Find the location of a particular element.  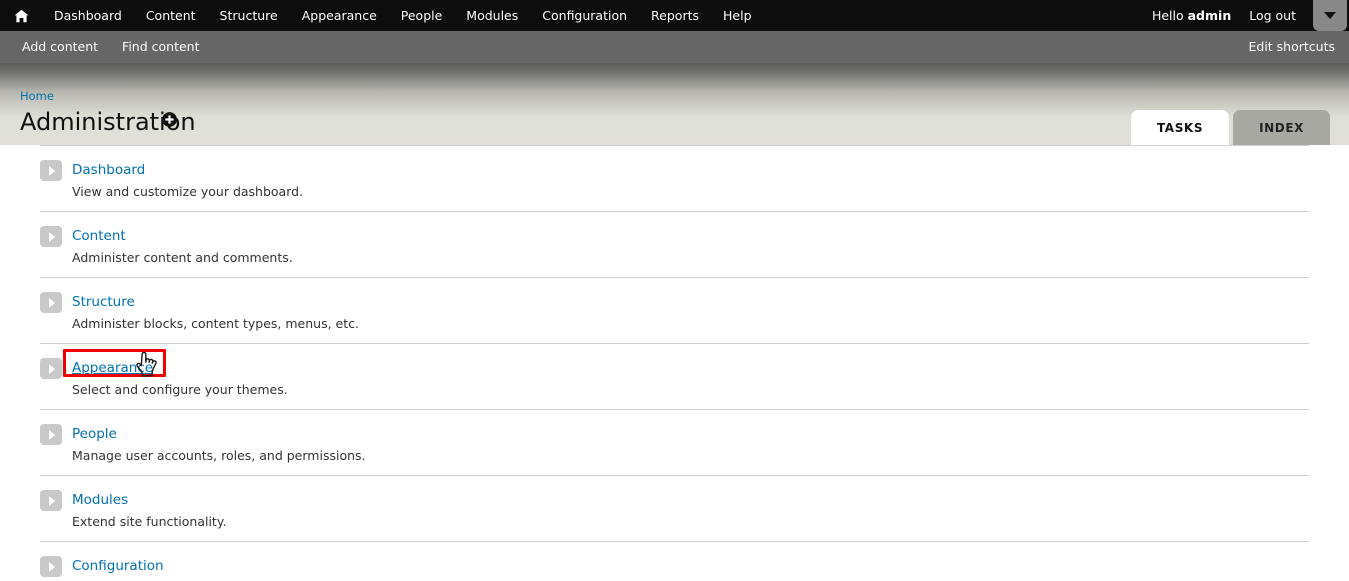

toolbar-user-area: Hello admin Log out is located at coordinates (1246, 15).